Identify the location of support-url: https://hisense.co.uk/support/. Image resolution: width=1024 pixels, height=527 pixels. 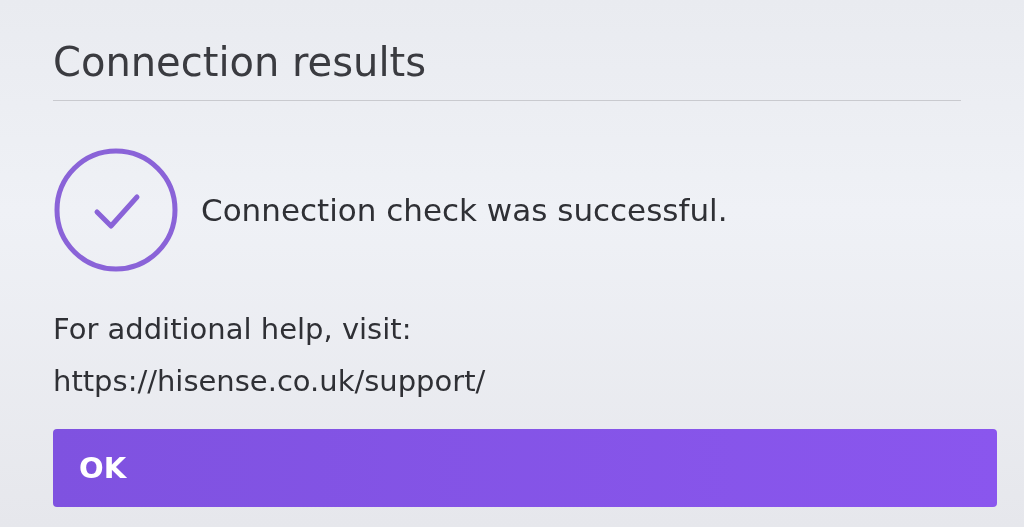
(269, 381).